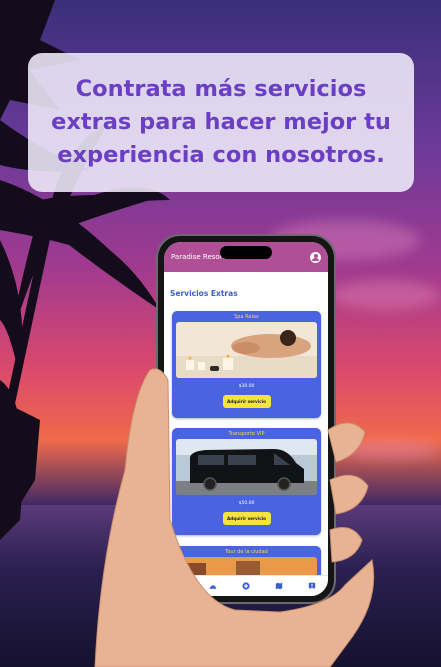 The width and height of the screenshot is (441, 667). What do you see at coordinates (180, 586) in the screenshot?
I see `home-icon` at bounding box center [180, 586].